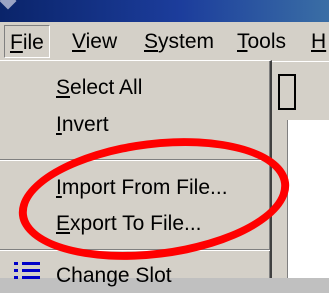 The image size is (329, 293). Describe the element at coordinates (99, 88) in the screenshot. I see `menu-item-select-all: Select All` at that location.